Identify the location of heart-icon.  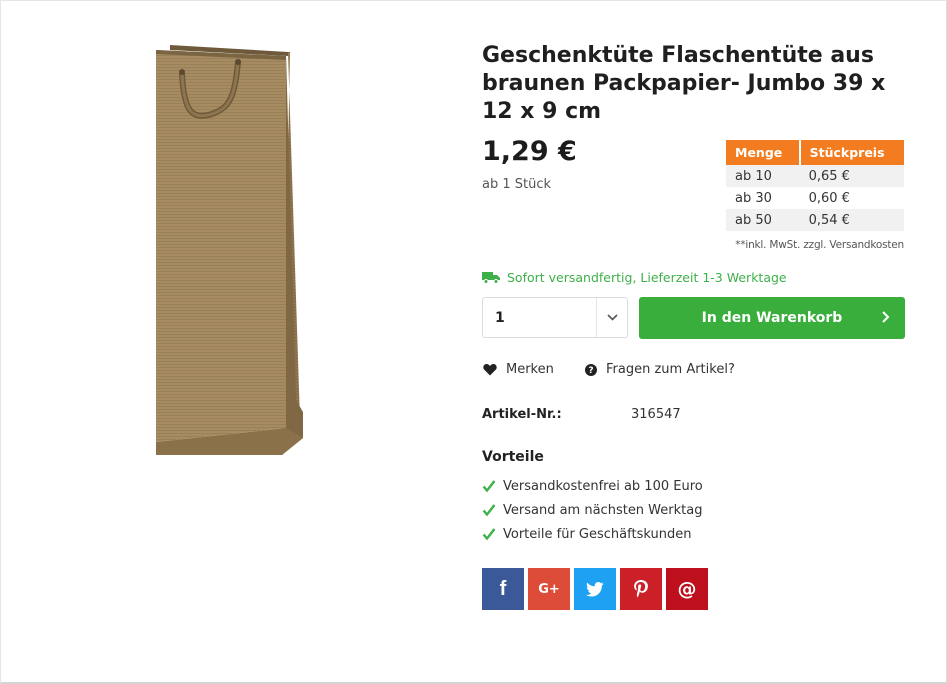
(490, 369).